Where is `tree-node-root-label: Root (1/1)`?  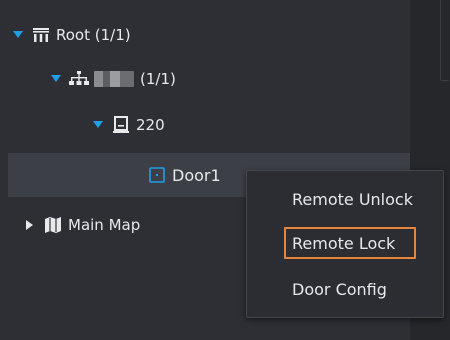 tree-node-root-label: Root (1/1) is located at coordinates (93, 35).